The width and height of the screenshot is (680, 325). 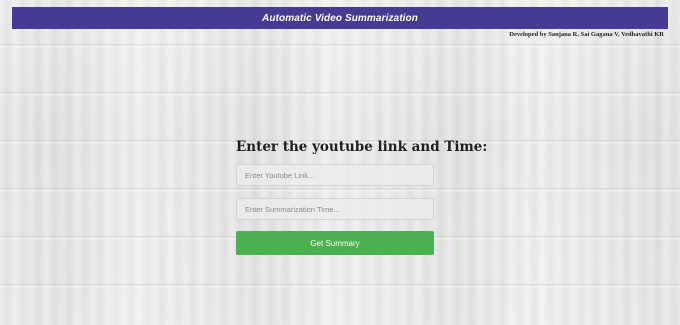 I want to click on app-header: Automatic Video Summarization, so click(x=340, y=18).